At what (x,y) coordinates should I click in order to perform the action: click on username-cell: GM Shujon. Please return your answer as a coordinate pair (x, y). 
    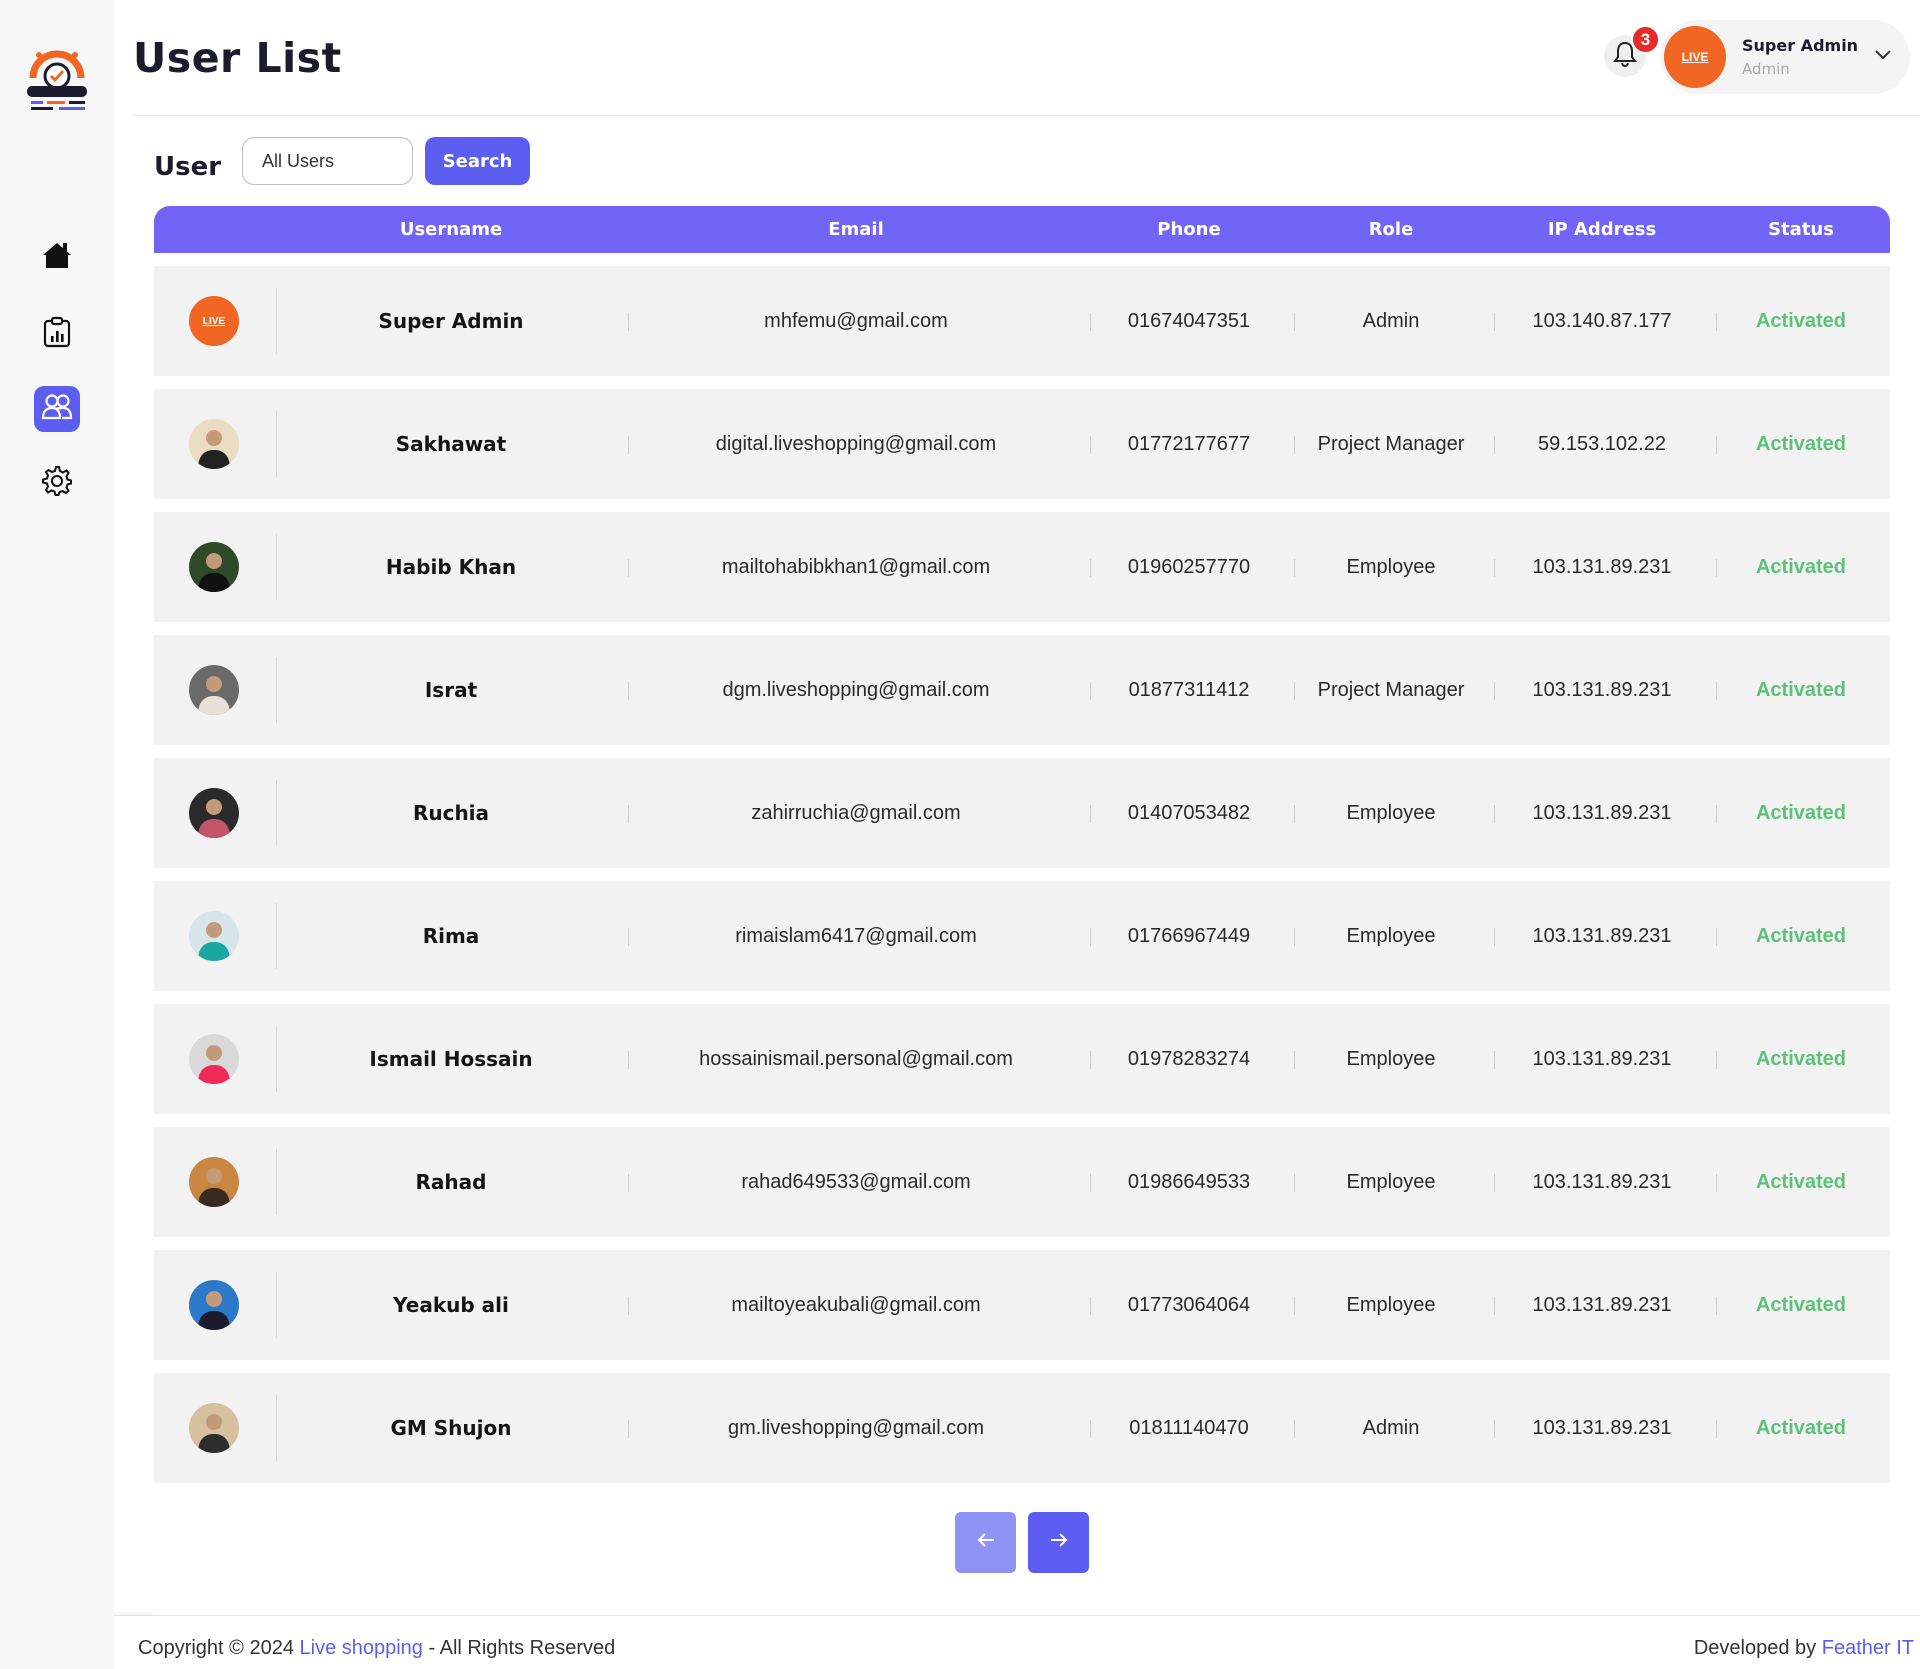
    Looking at the image, I should click on (451, 1428).